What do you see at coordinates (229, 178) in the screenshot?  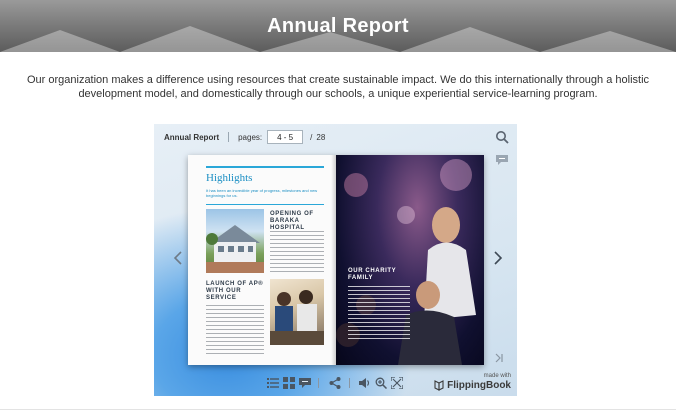 I see `highlights-heading: Highlights` at bounding box center [229, 178].